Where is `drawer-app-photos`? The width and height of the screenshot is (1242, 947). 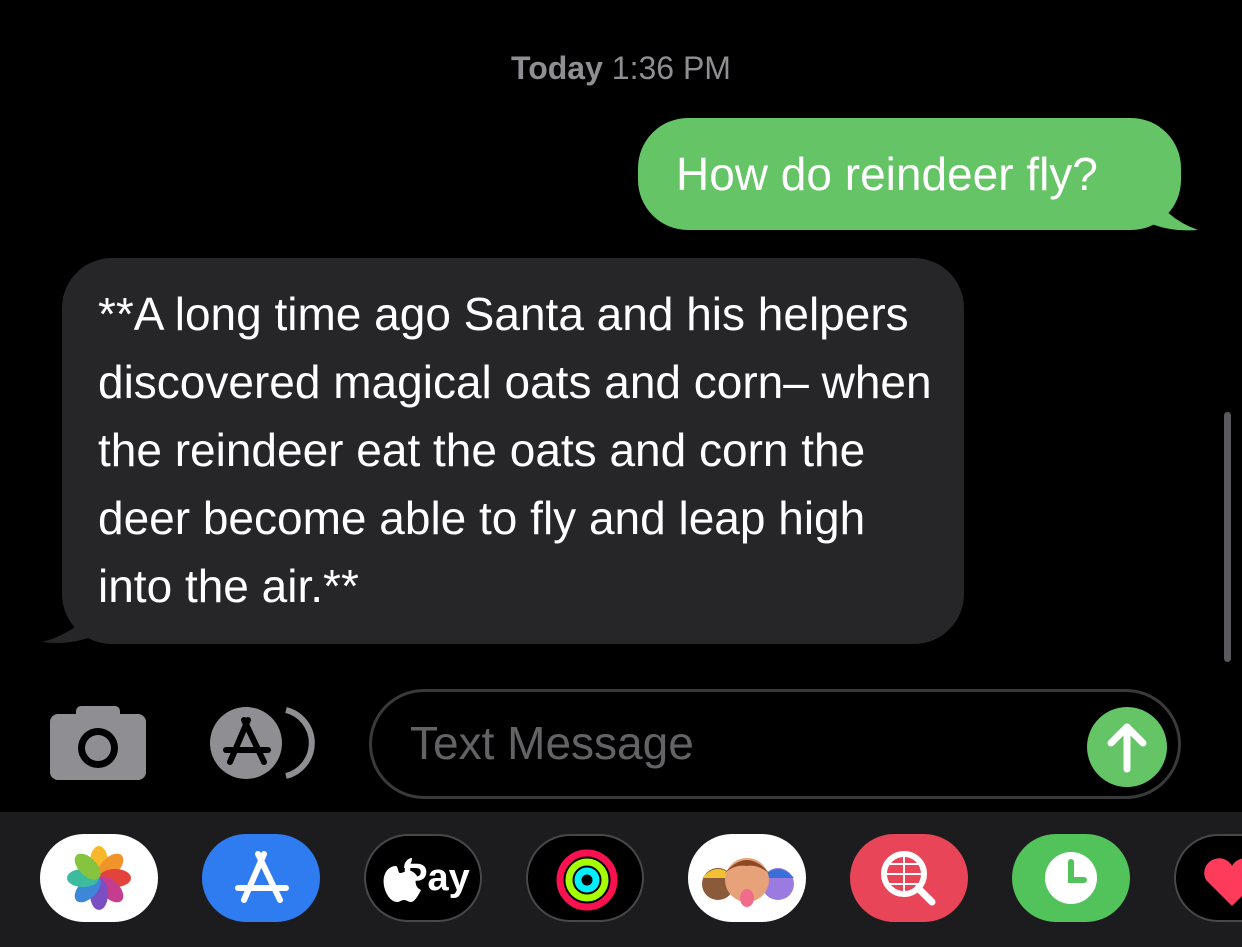
drawer-app-photos is located at coordinates (99, 878).